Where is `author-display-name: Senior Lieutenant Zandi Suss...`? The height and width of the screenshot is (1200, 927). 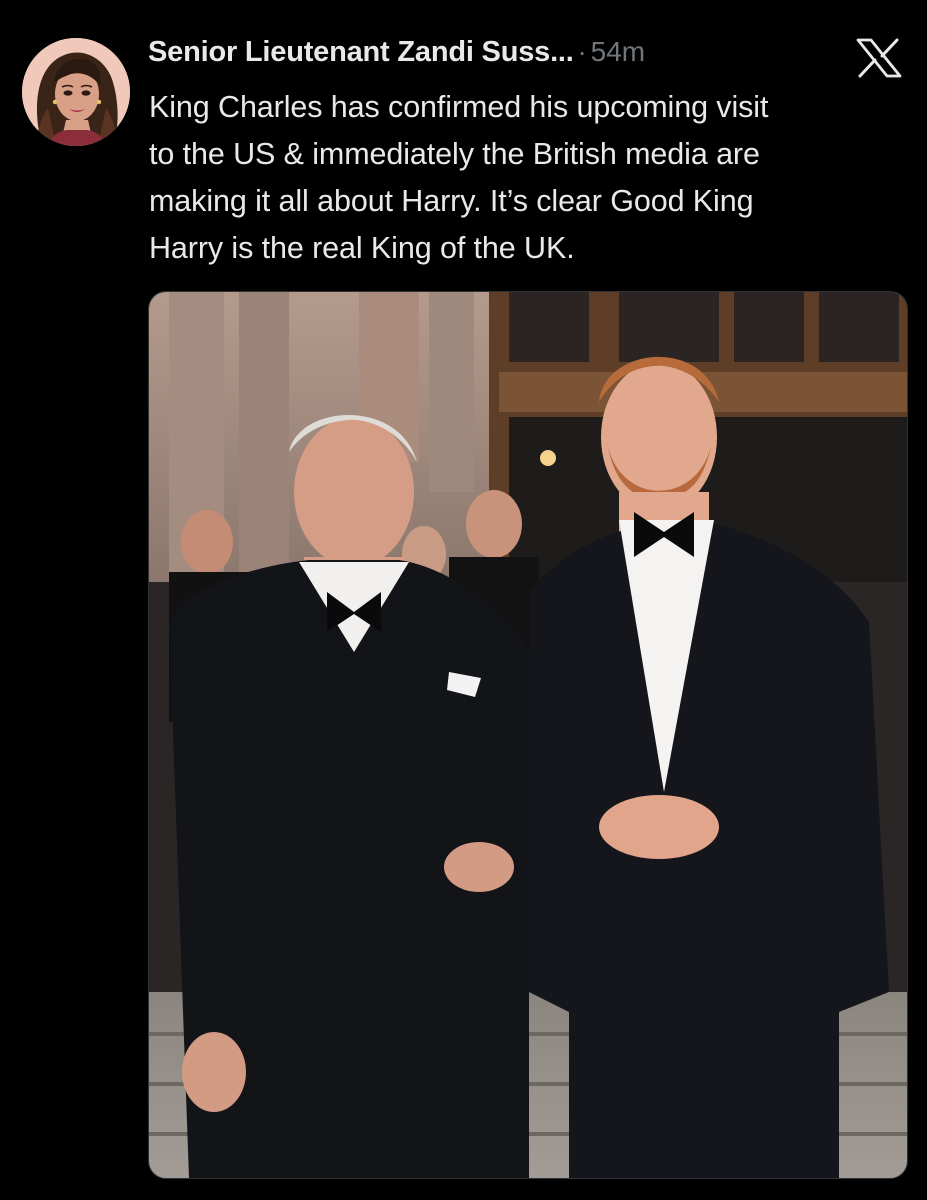 author-display-name: Senior Lieutenant Zandi Suss... is located at coordinates (361, 52).